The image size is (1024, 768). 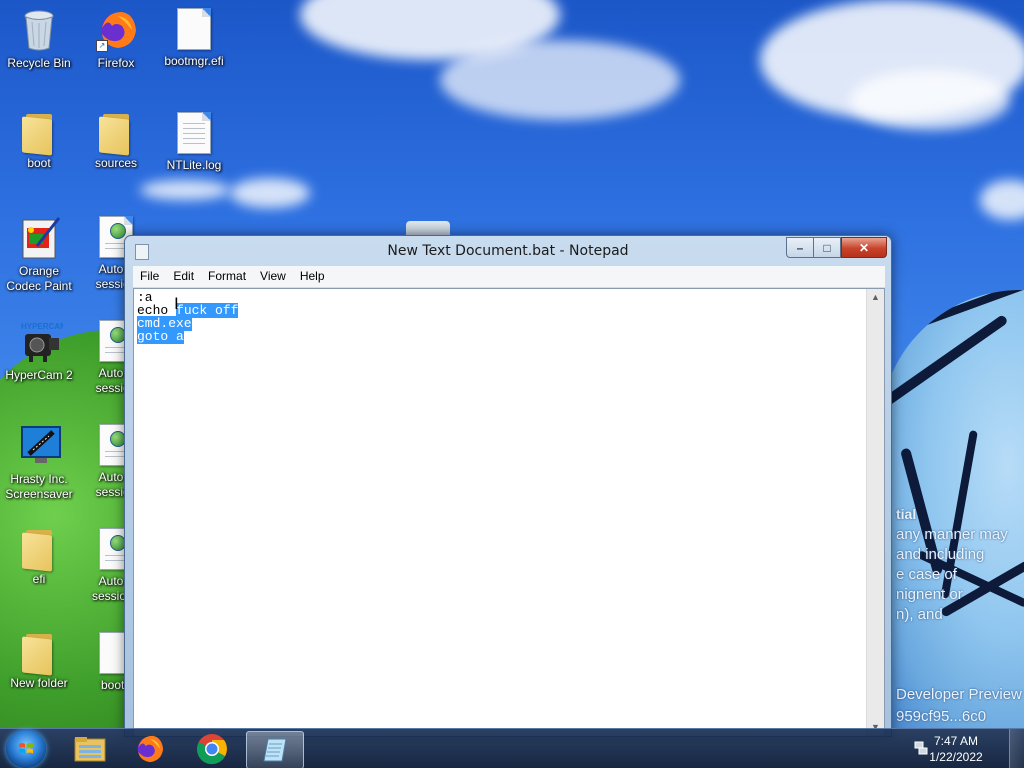 I want to click on desktop-icon-firefox: ↗ Firefox, so click(x=116, y=39).